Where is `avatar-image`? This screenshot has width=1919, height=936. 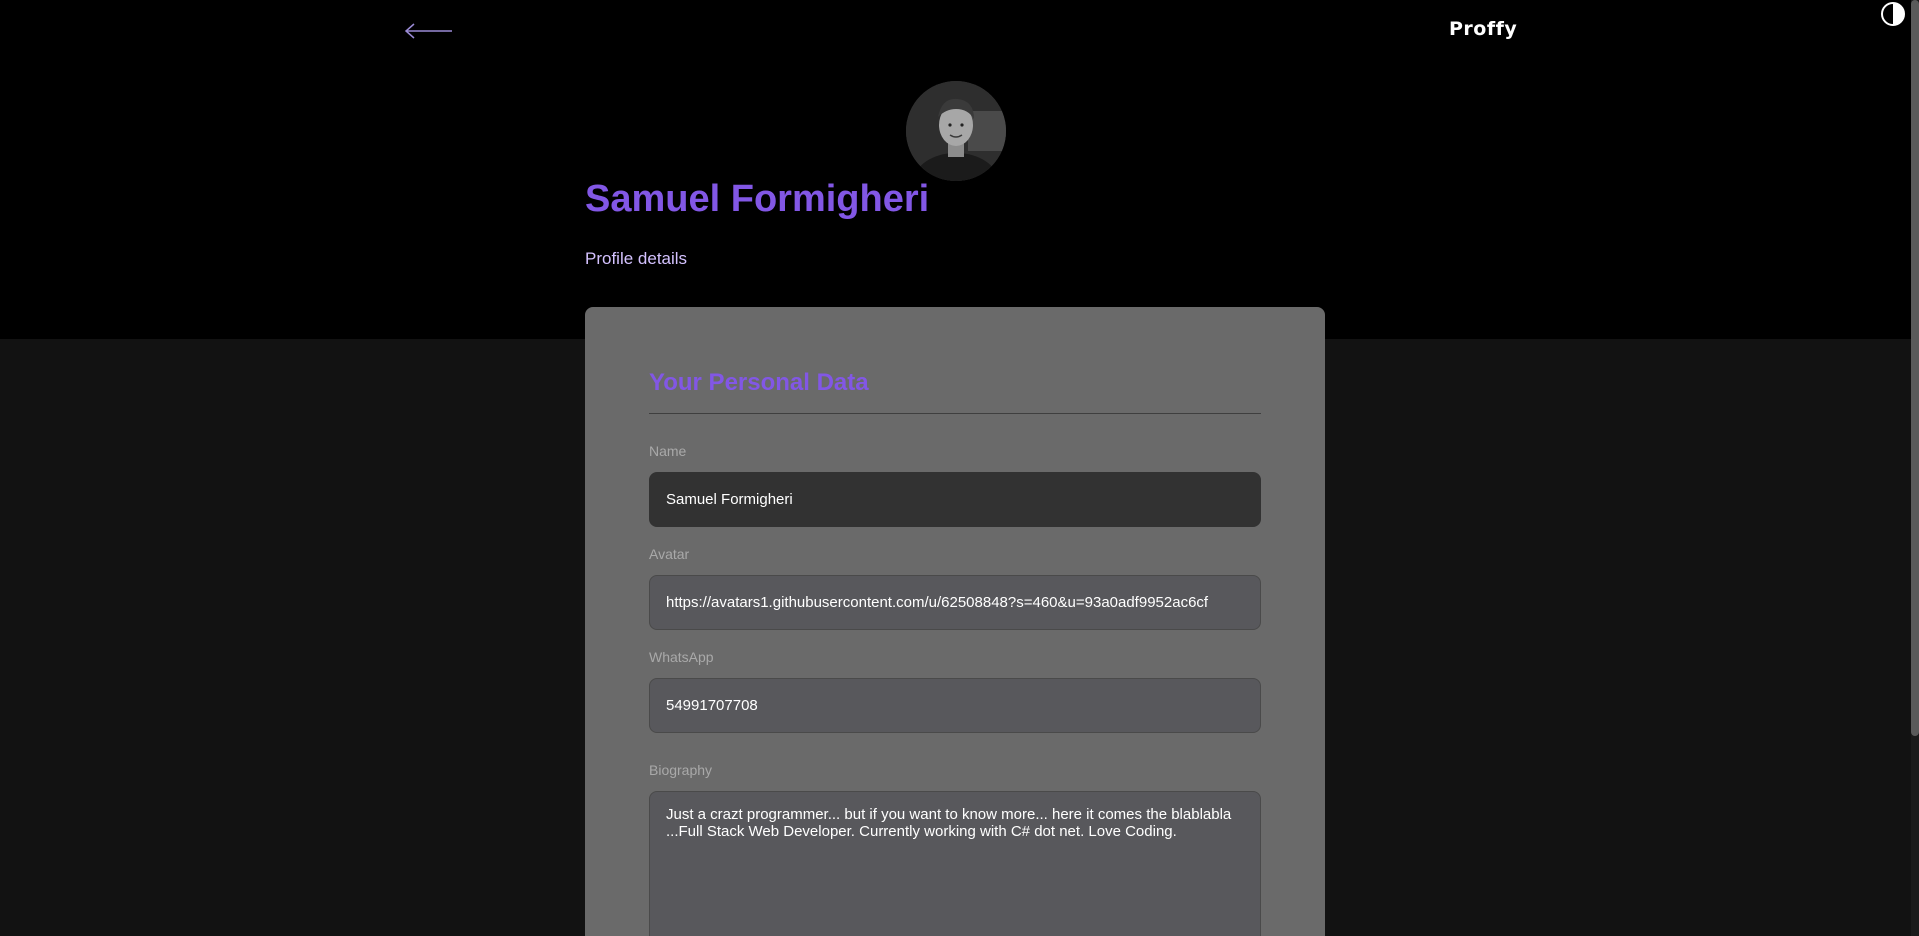
avatar-image is located at coordinates (956, 131).